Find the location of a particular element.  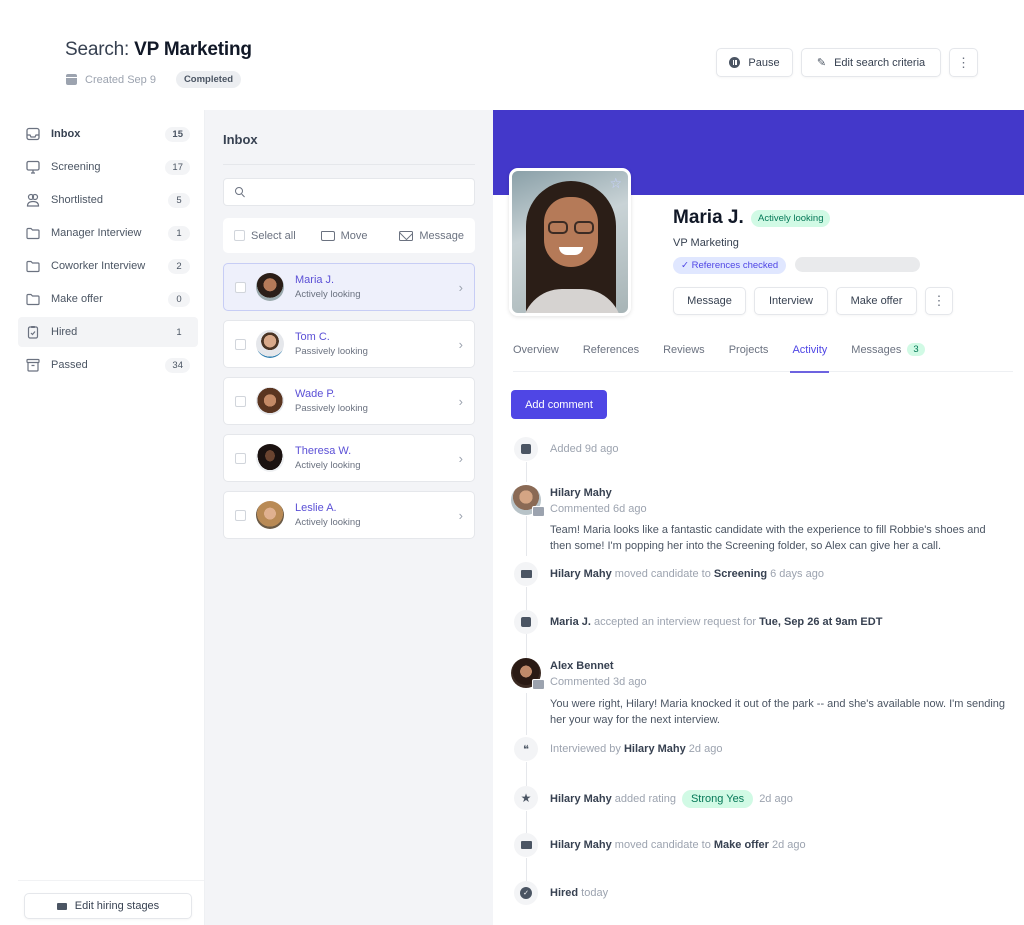

candidate-card: Theresa W. Actively looking › is located at coordinates (349, 458).